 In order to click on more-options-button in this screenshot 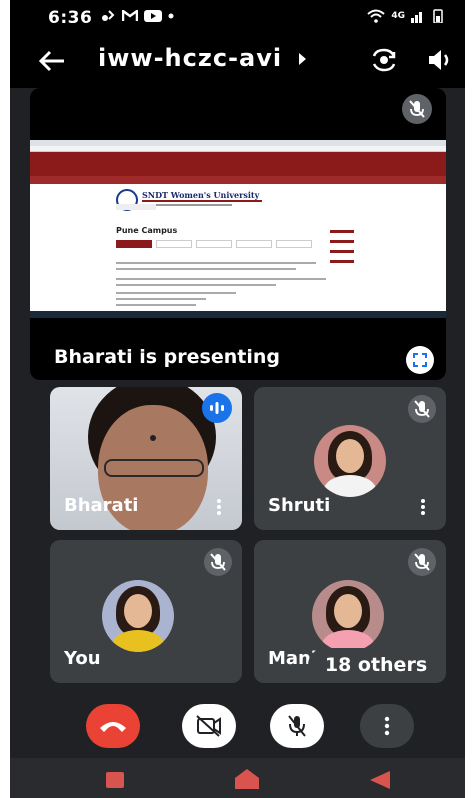, I will do `click(387, 726)`.